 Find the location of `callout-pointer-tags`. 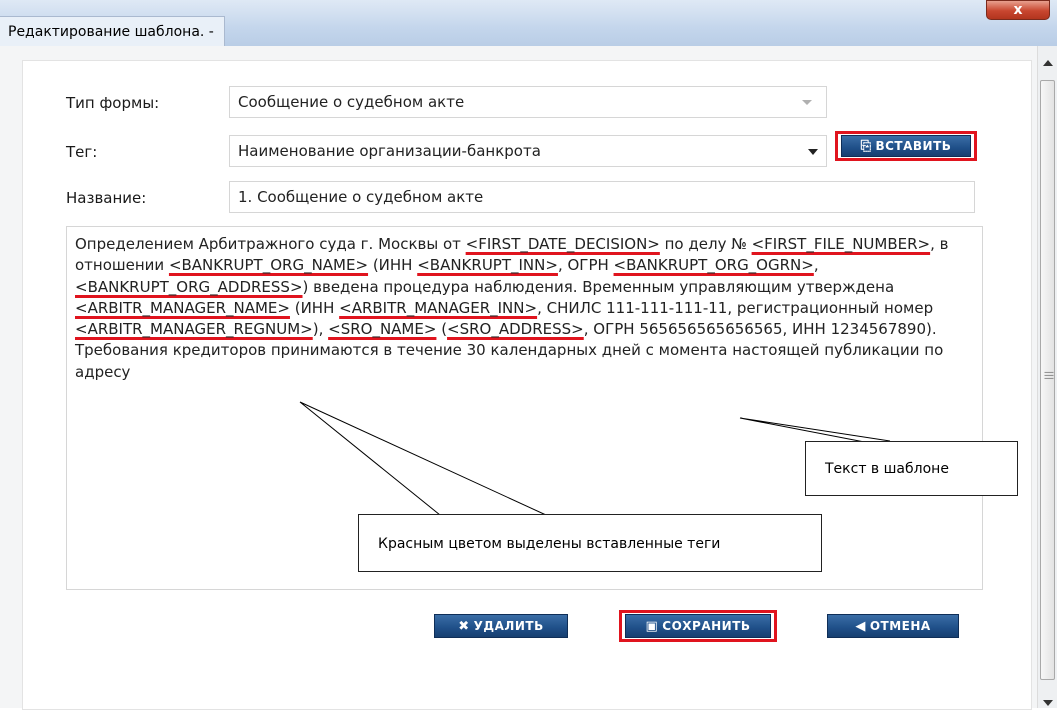

callout-pointer-tags is located at coordinates (423, 458).